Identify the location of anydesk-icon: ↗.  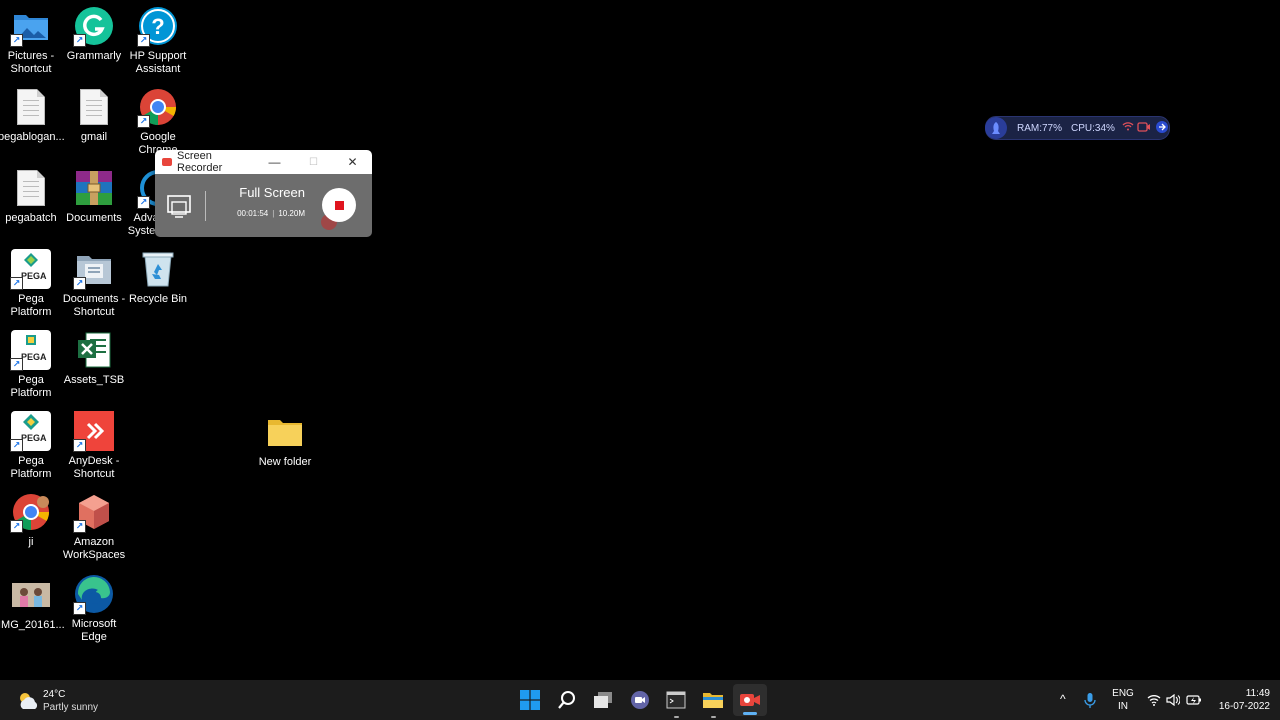
(93, 431).